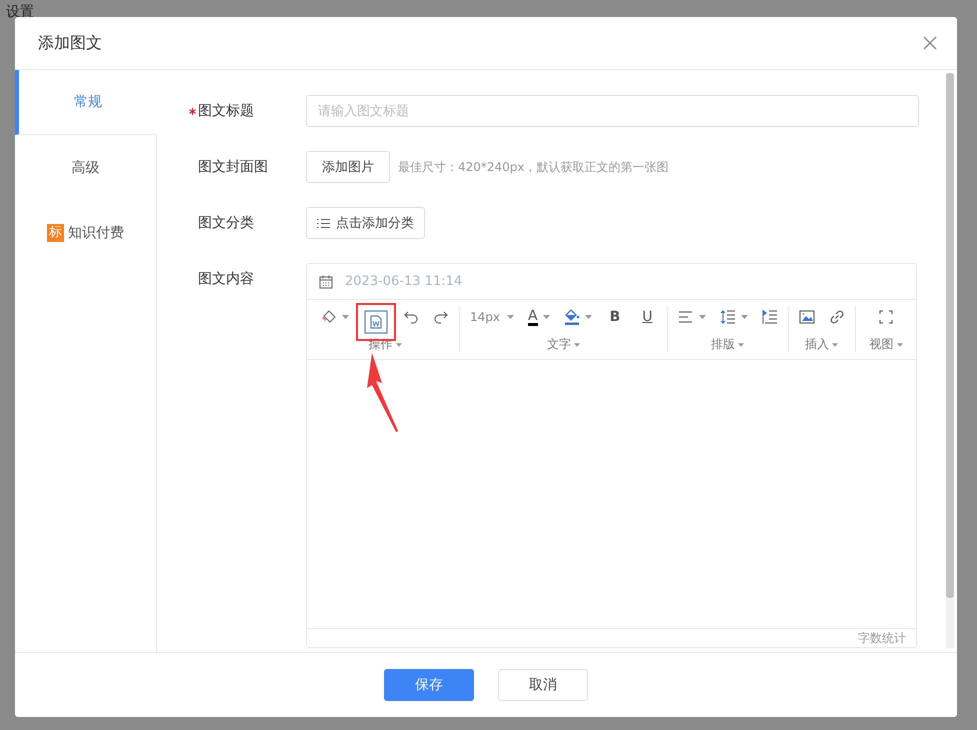 This screenshot has width=977, height=730. What do you see at coordinates (770, 317) in the screenshot?
I see `indent-icon` at bounding box center [770, 317].